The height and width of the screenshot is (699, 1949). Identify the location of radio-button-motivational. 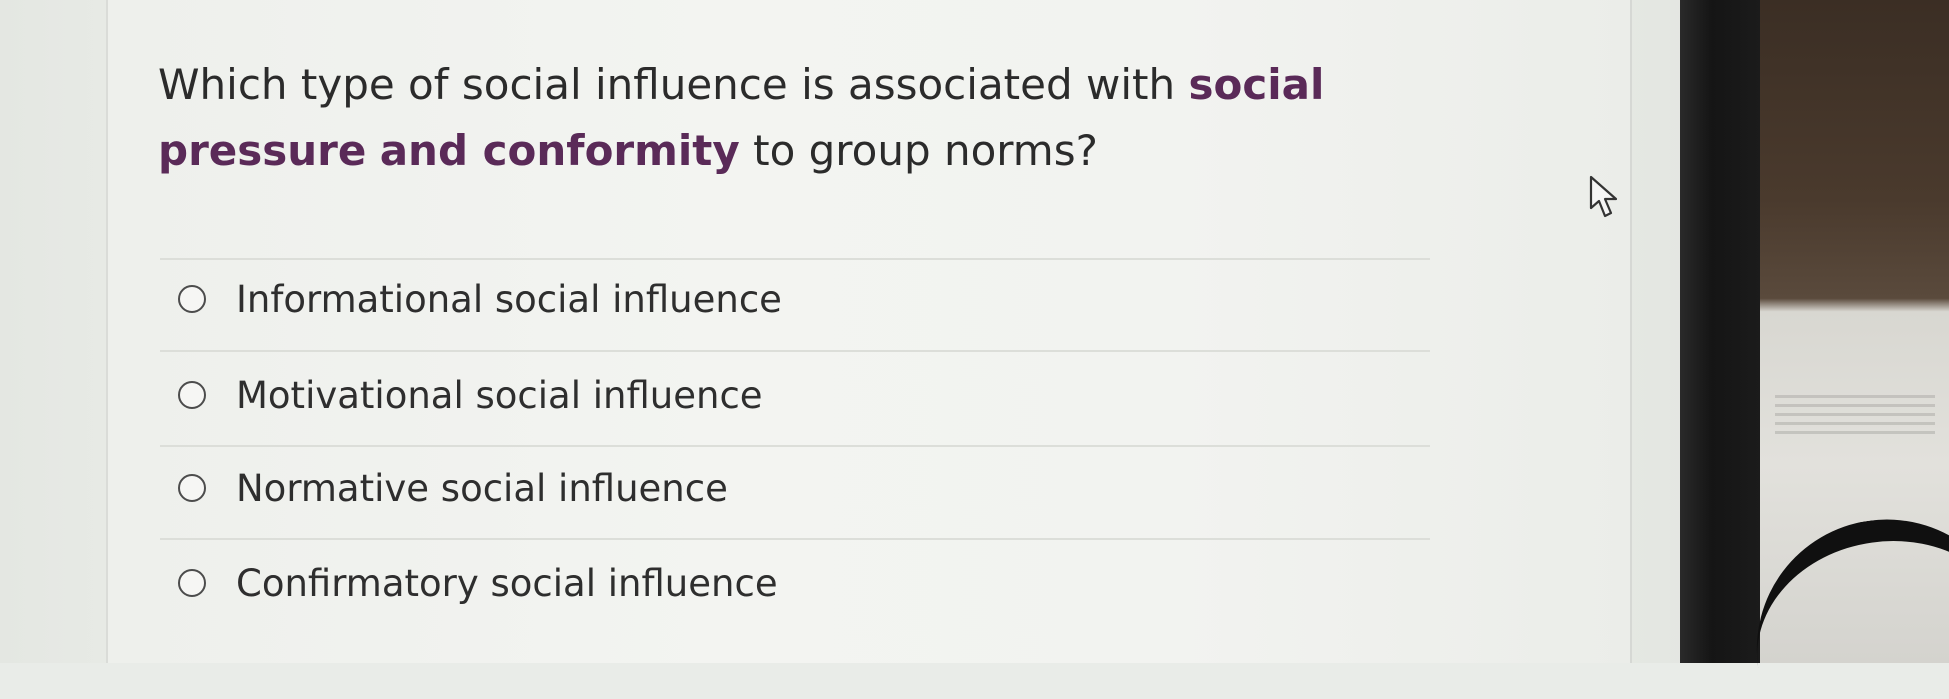
(192, 395).